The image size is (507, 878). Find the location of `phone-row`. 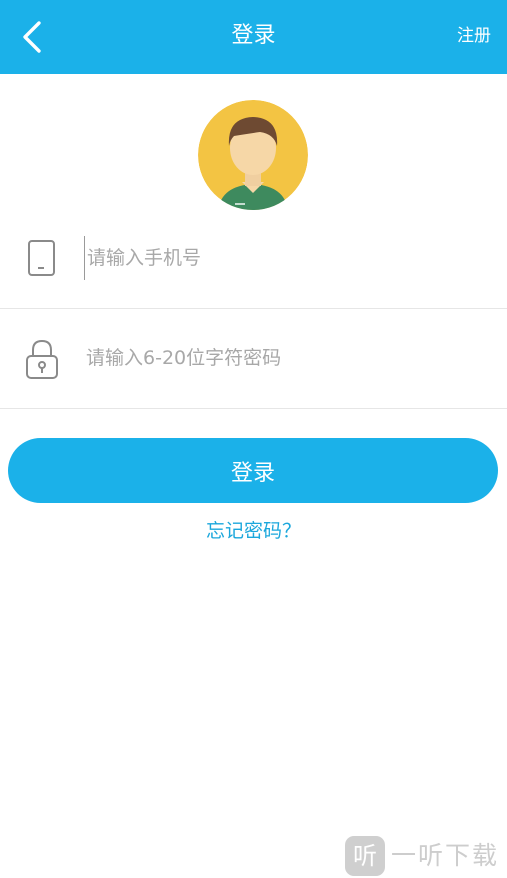

phone-row is located at coordinates (253, 258).